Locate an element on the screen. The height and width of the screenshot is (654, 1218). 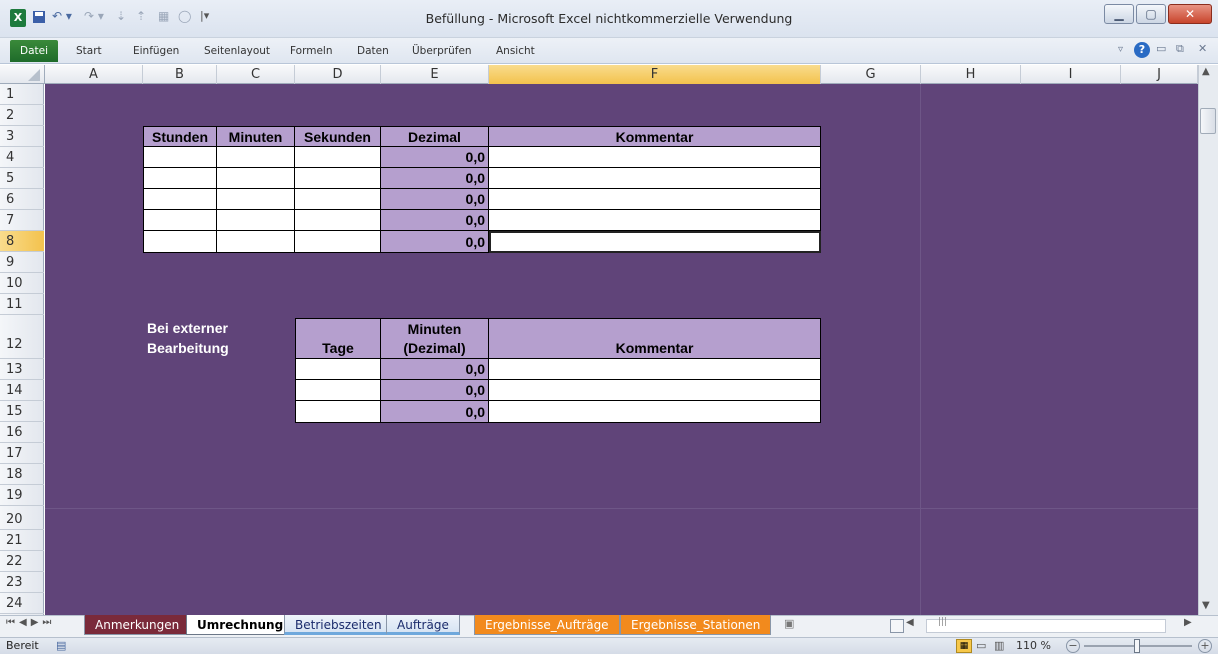
row-header: 9 is located at coordinates (22, 262).